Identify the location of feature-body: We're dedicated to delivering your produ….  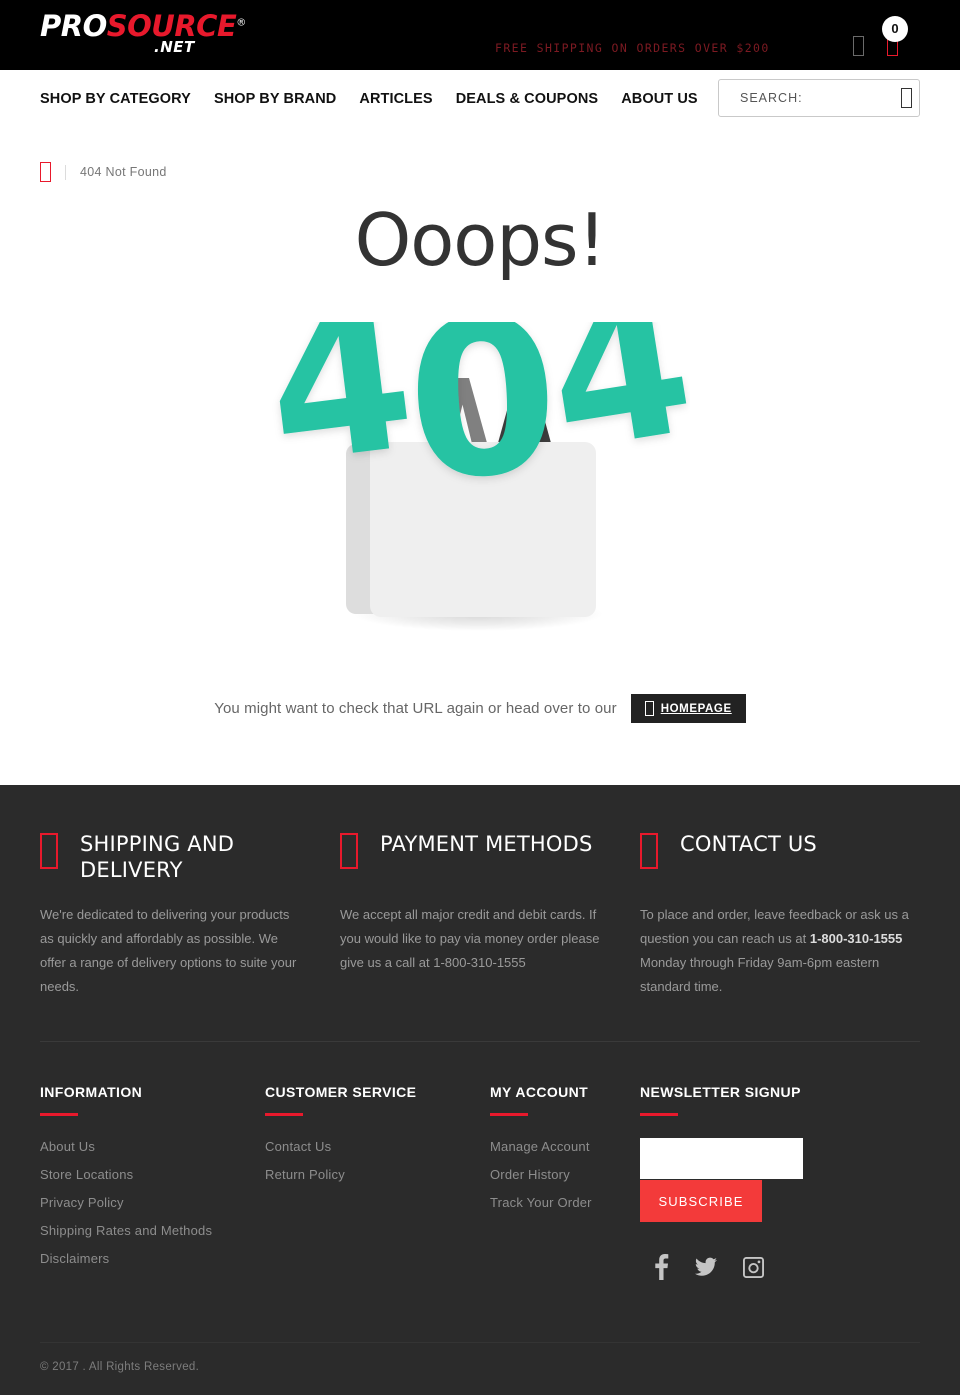
(168, 951).